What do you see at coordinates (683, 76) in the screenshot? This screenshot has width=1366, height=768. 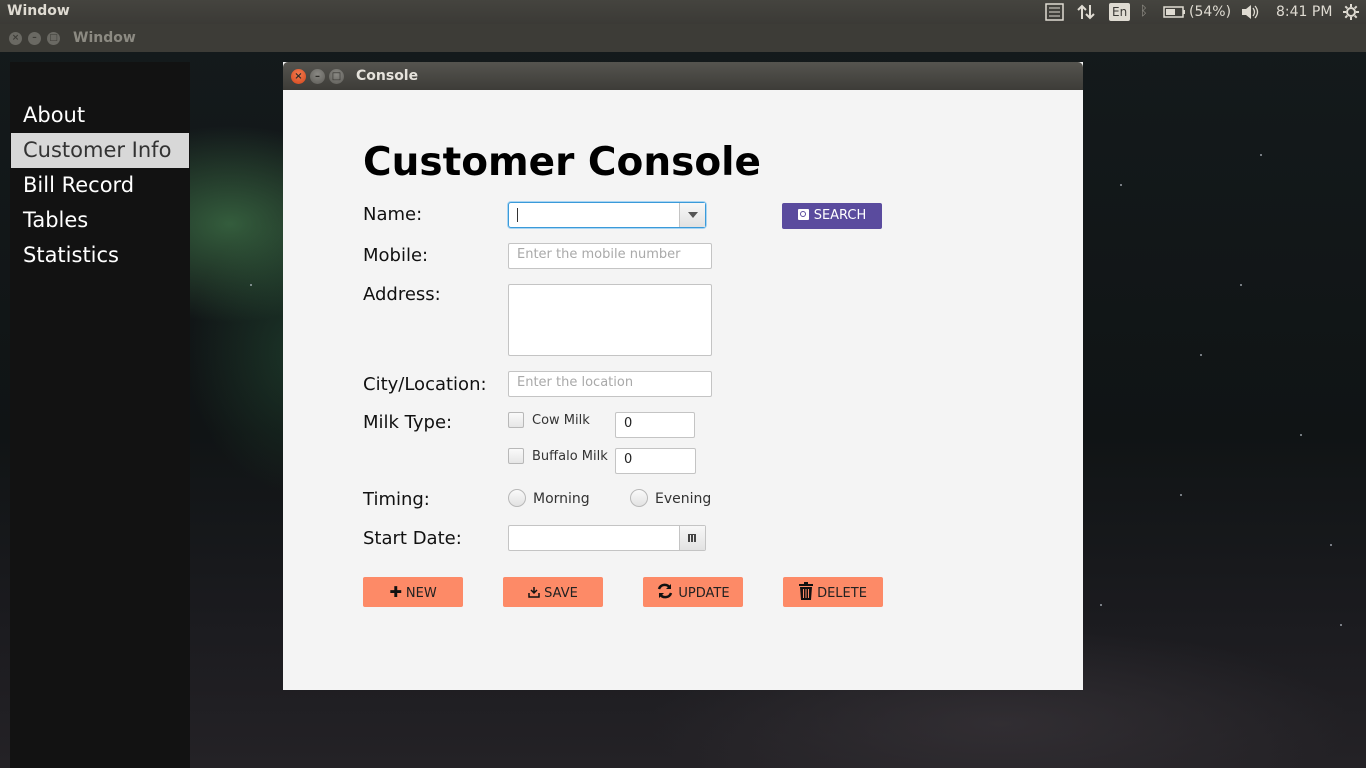 I see `console-titlebar: × – □ Console` at bounding box center [683, 76].